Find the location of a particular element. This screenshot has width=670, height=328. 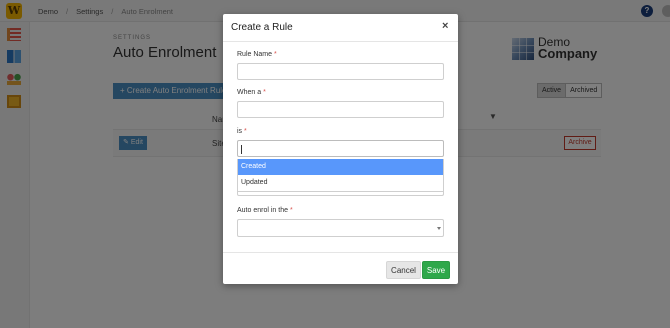

option-created: Created is located at coordinates (340, 167).